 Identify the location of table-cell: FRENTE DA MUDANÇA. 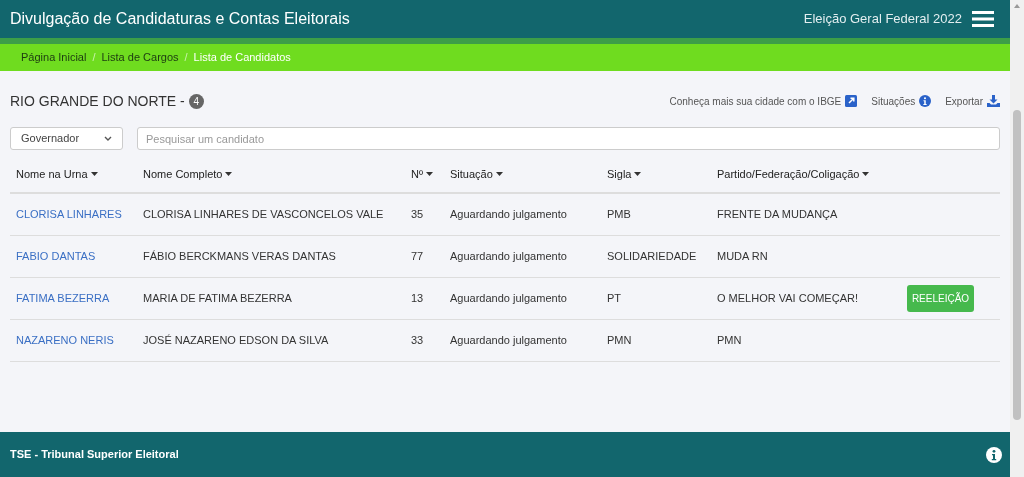
(777, 214).